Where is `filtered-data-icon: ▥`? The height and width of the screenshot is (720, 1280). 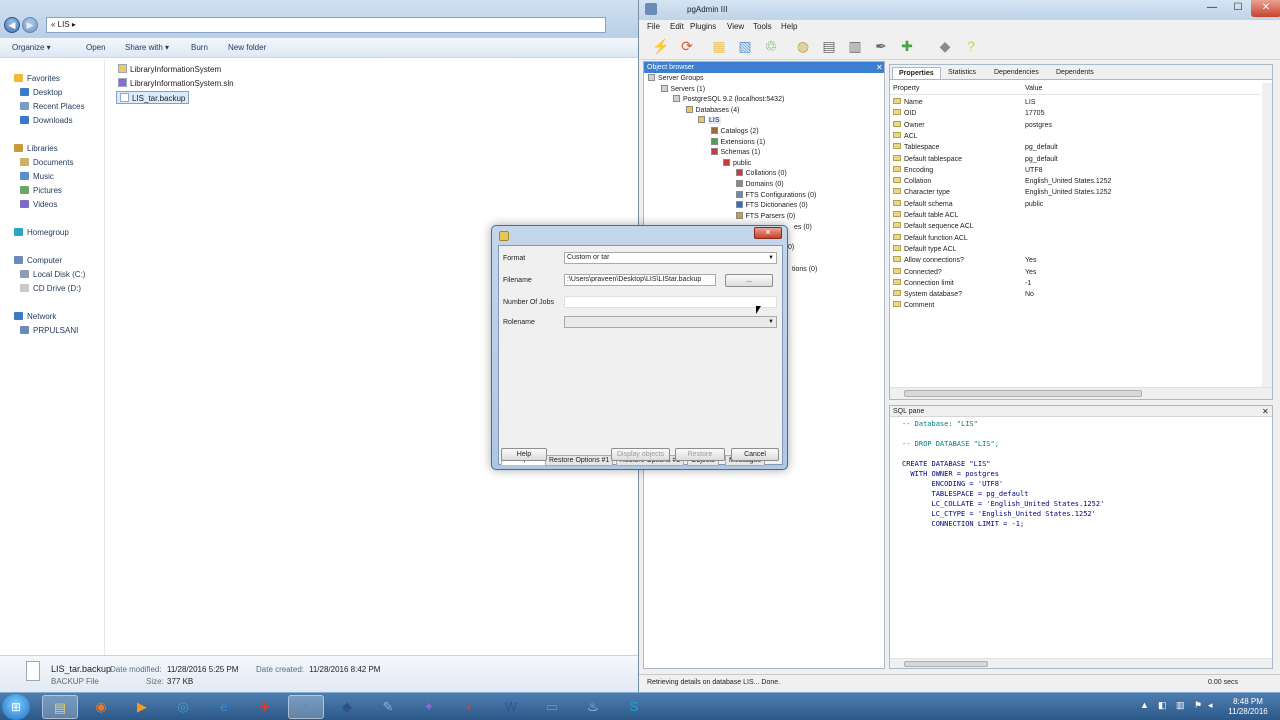 filtered-data-icon: ▥ is located at coordinates (855, 46).